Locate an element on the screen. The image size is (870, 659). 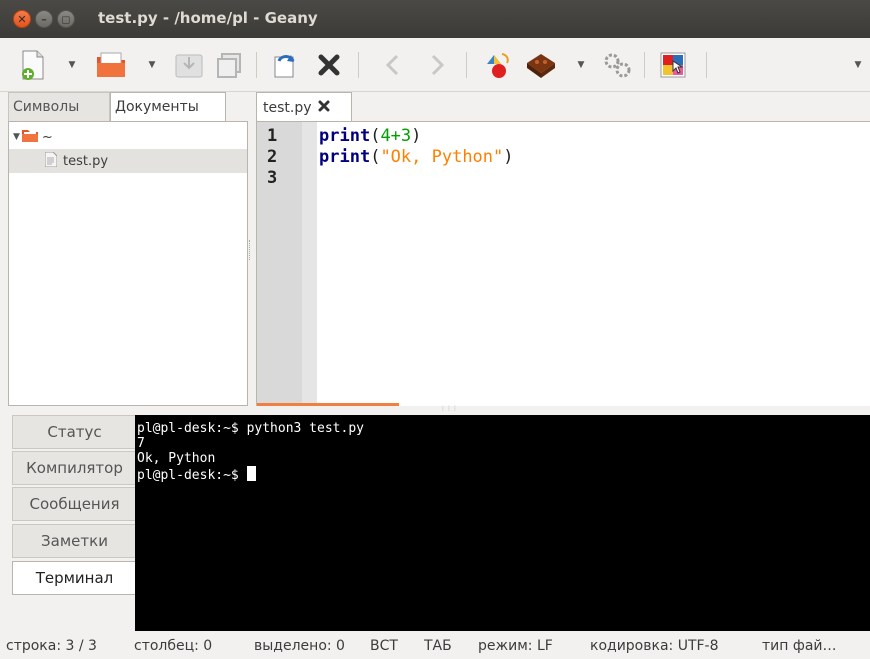
editor-tab-label: test.py is located at coordinates (287, 107).